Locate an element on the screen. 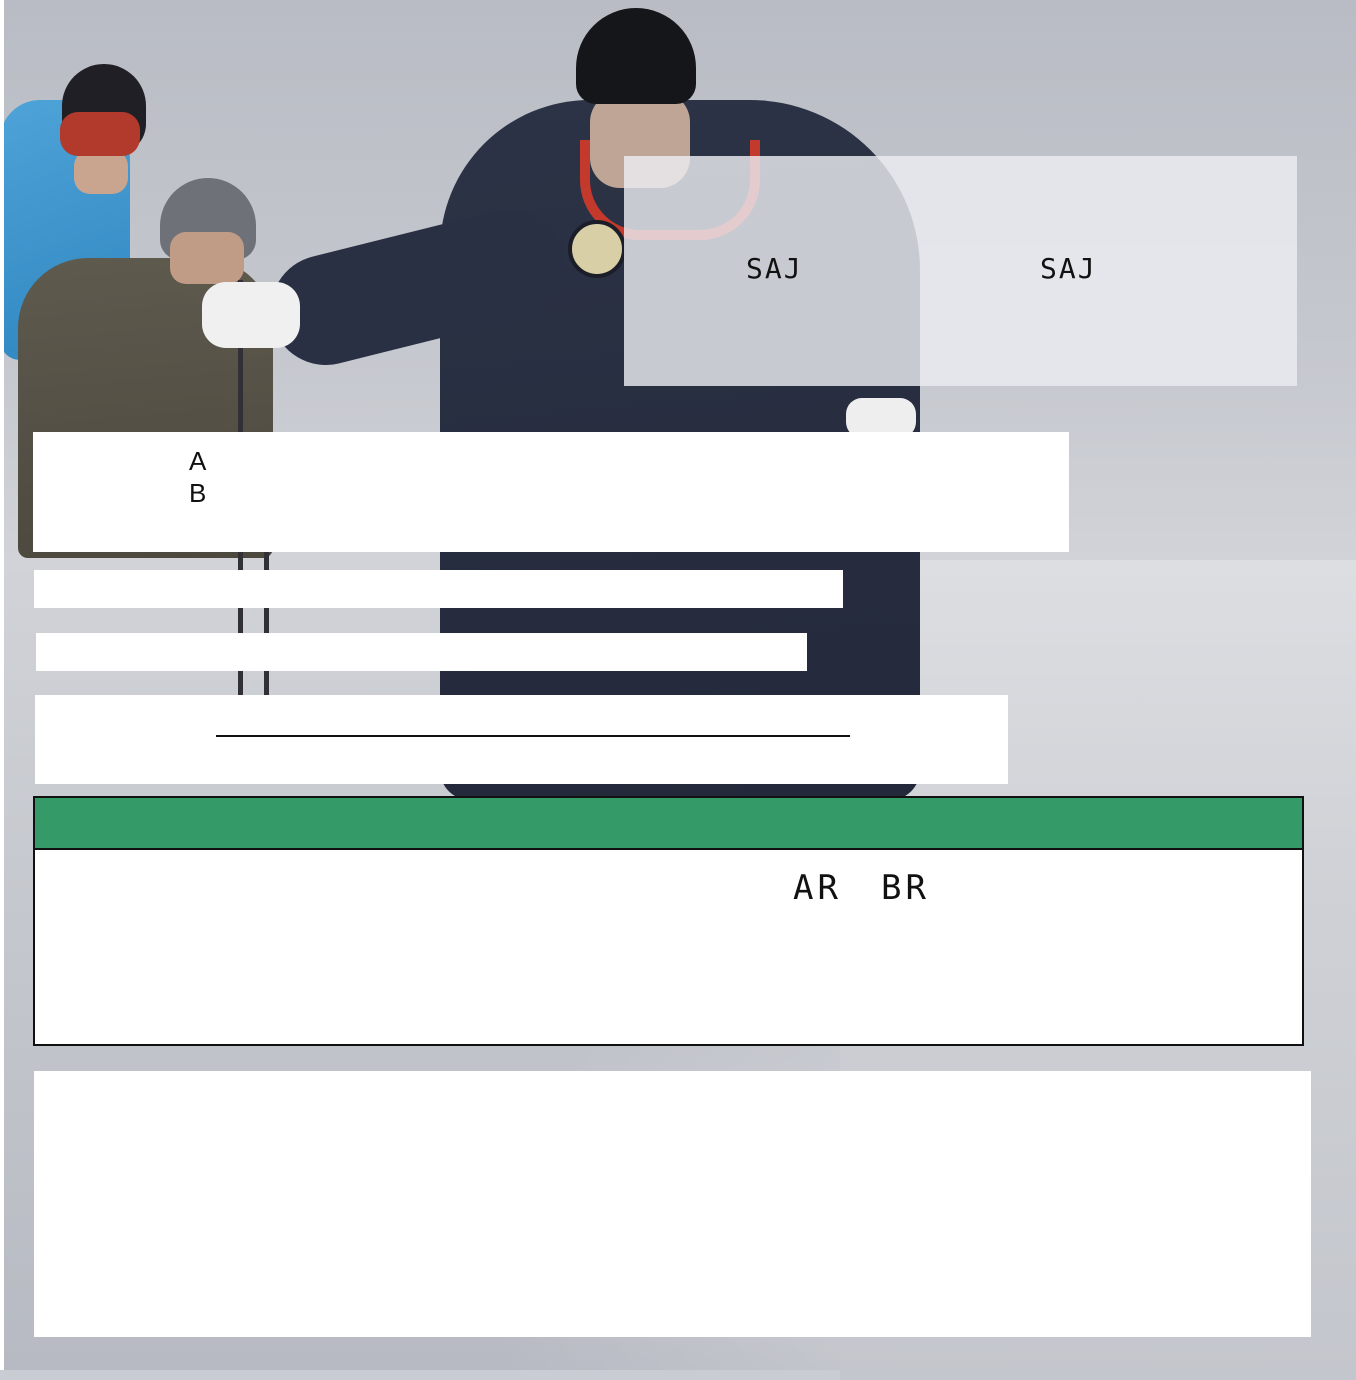 This screenshot has height=1380, width=1356. skier-blue-face is located at coordinates (101, 172).